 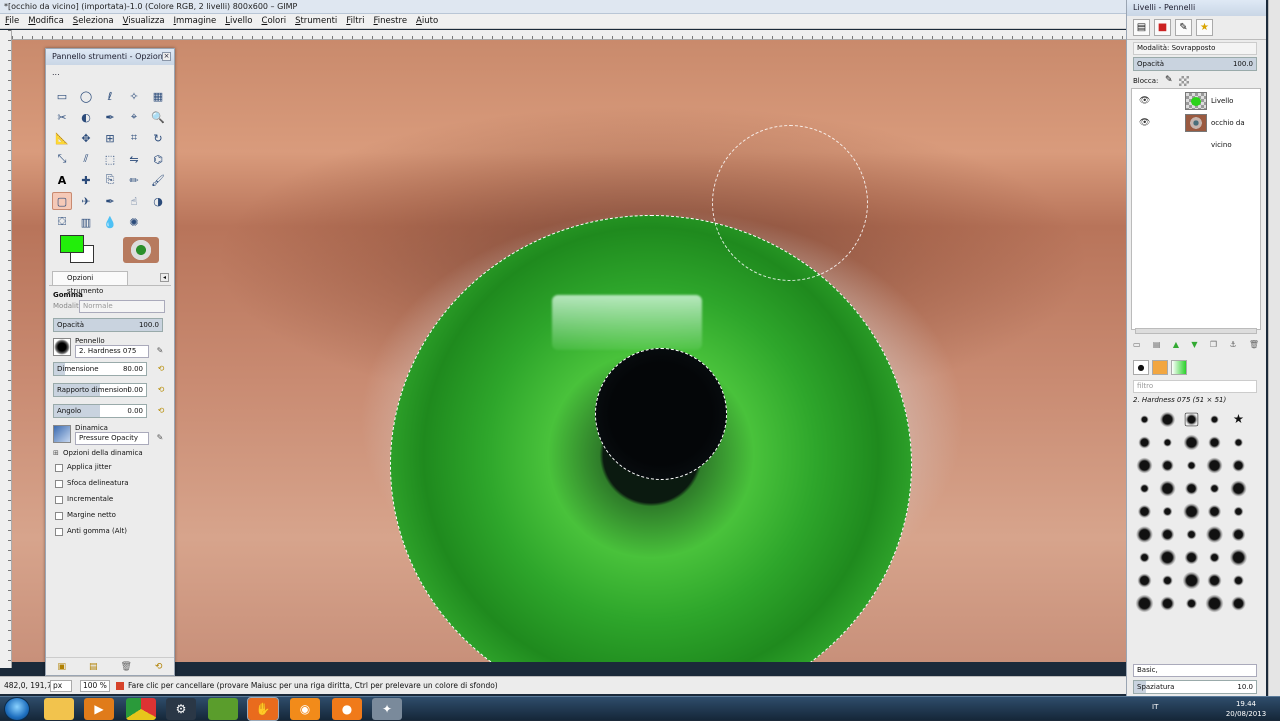 What do you see at coordinates (1204, 27) in the screenshot?
I see `history-tab-icon: ★` at bounding box center [1204, 27].